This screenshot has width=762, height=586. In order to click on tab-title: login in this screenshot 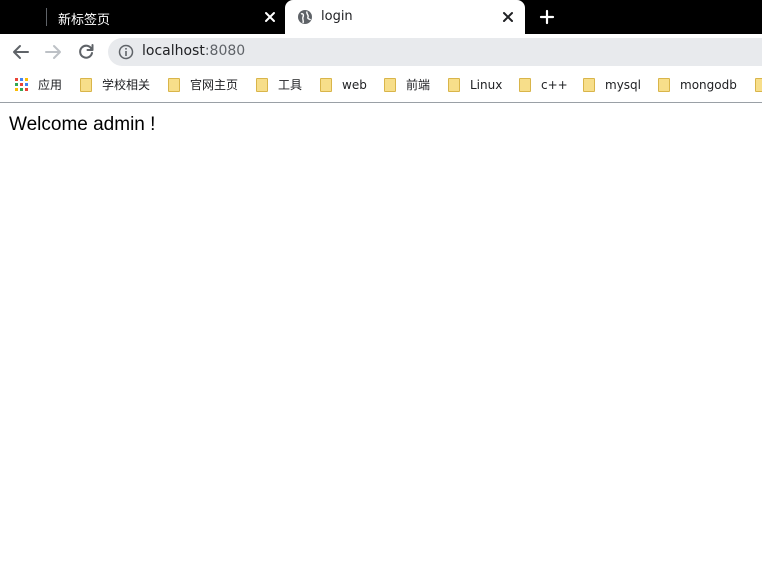, I will do `click(337, 16)`.